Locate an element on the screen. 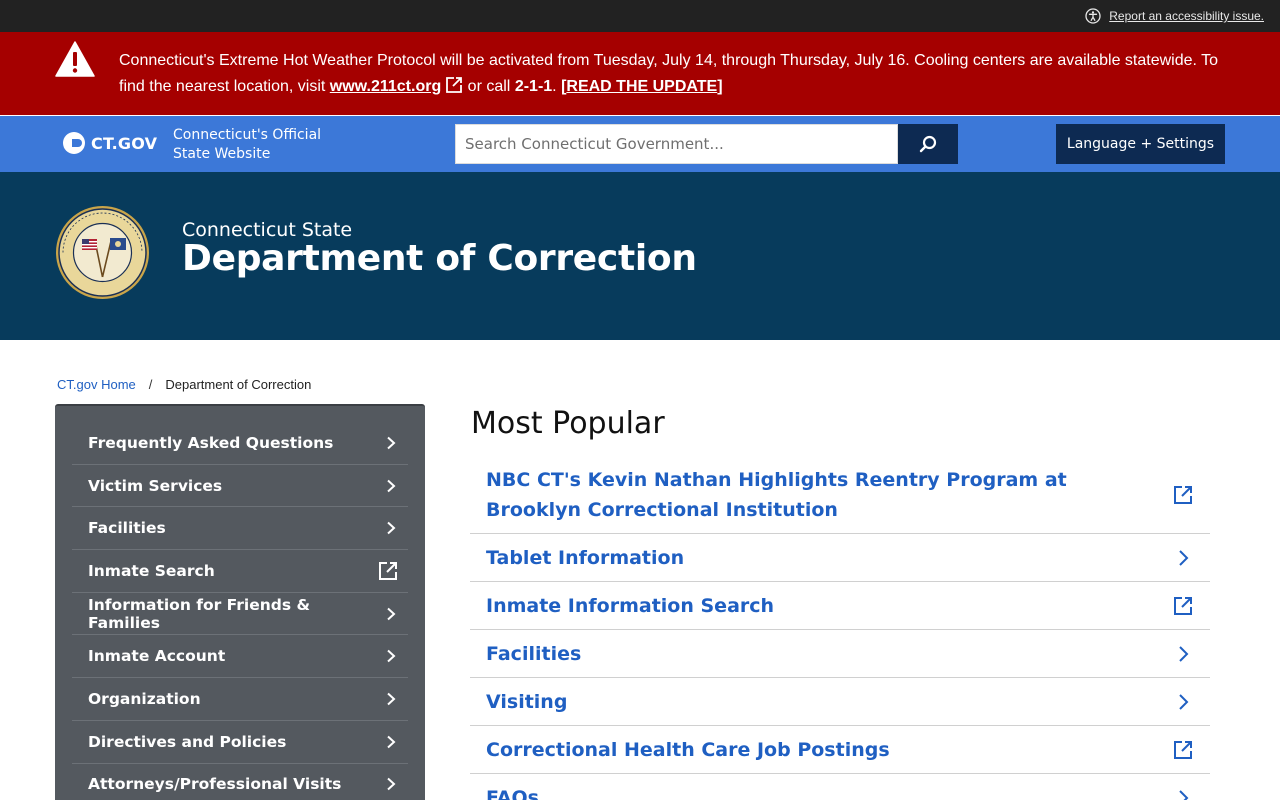 This screenshot has height=800, width=1280. sidebar-item-label: Organization is located at coordinates (144, 698).